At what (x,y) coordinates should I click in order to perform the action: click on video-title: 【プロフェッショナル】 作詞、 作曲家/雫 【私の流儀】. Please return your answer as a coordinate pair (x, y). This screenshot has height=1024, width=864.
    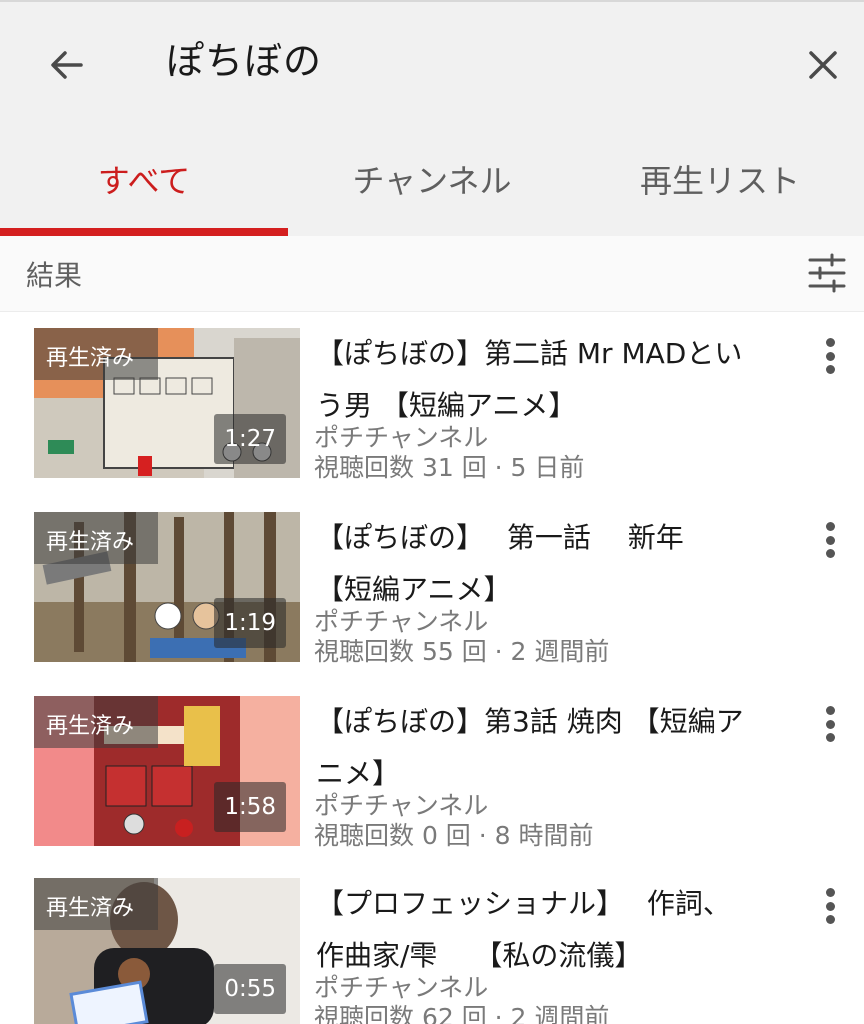
    Looking at the image, I should click on (552, 930).